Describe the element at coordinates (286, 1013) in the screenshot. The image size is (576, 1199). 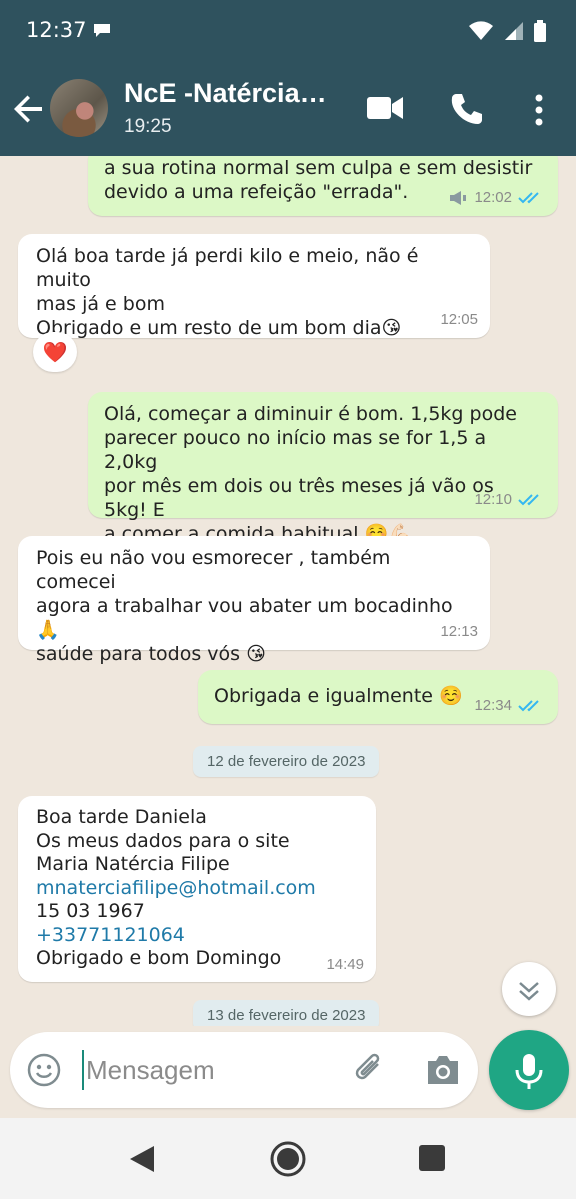
I see `date-separator: 13 de fevereiro de 2023` at that location.